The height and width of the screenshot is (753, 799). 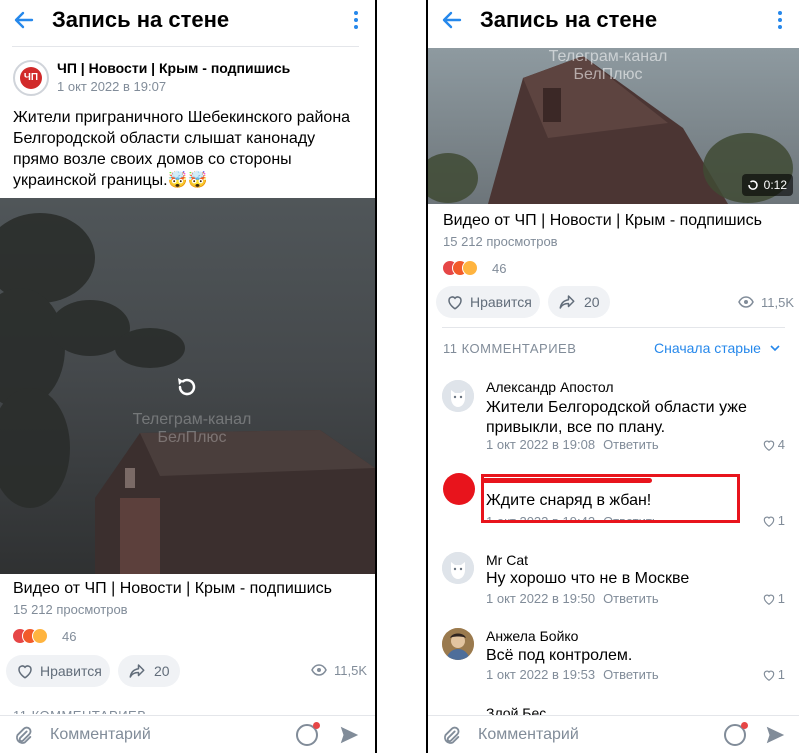 I want to click on comment-meta: 1 окт 2022 в 19:50 Ответить, so click(x=572, y=598).